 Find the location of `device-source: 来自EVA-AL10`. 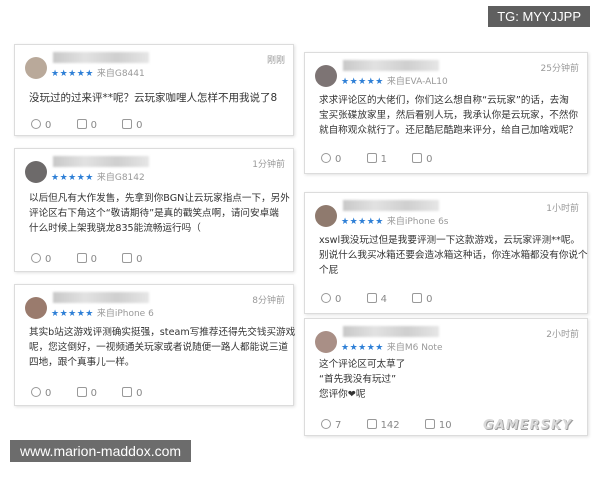

device-source: 来自EVA-AL10 is located at coordinates (417, 82).